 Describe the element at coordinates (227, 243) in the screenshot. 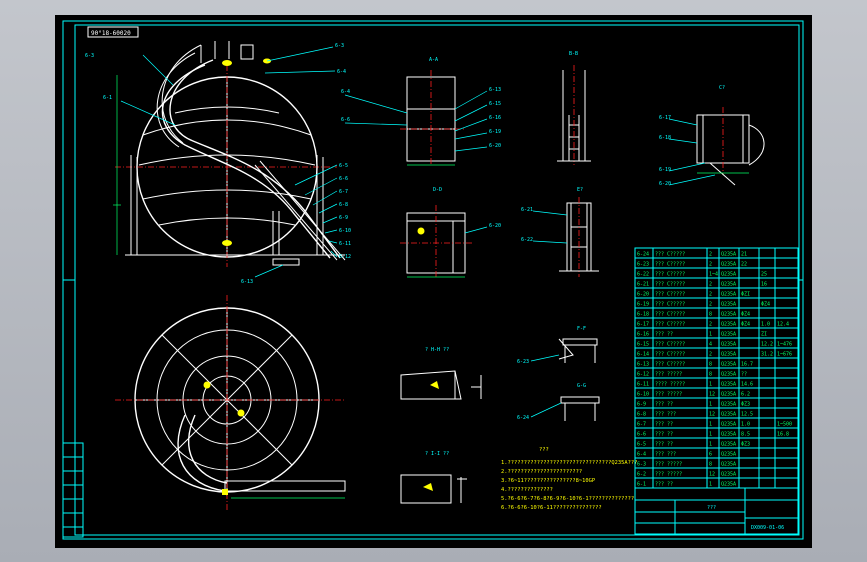

I see `bottom-nozzle-marker` at that location.